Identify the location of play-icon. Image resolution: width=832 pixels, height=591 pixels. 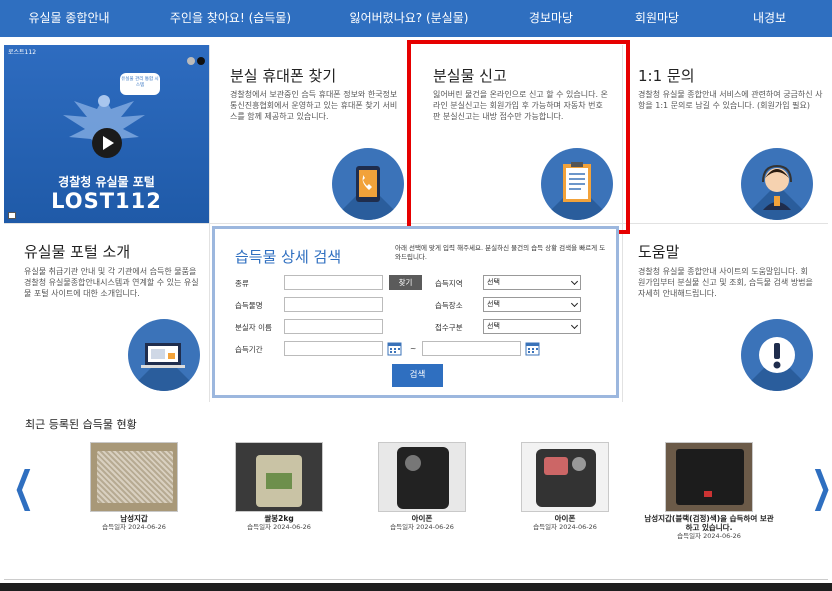
(107, 143).